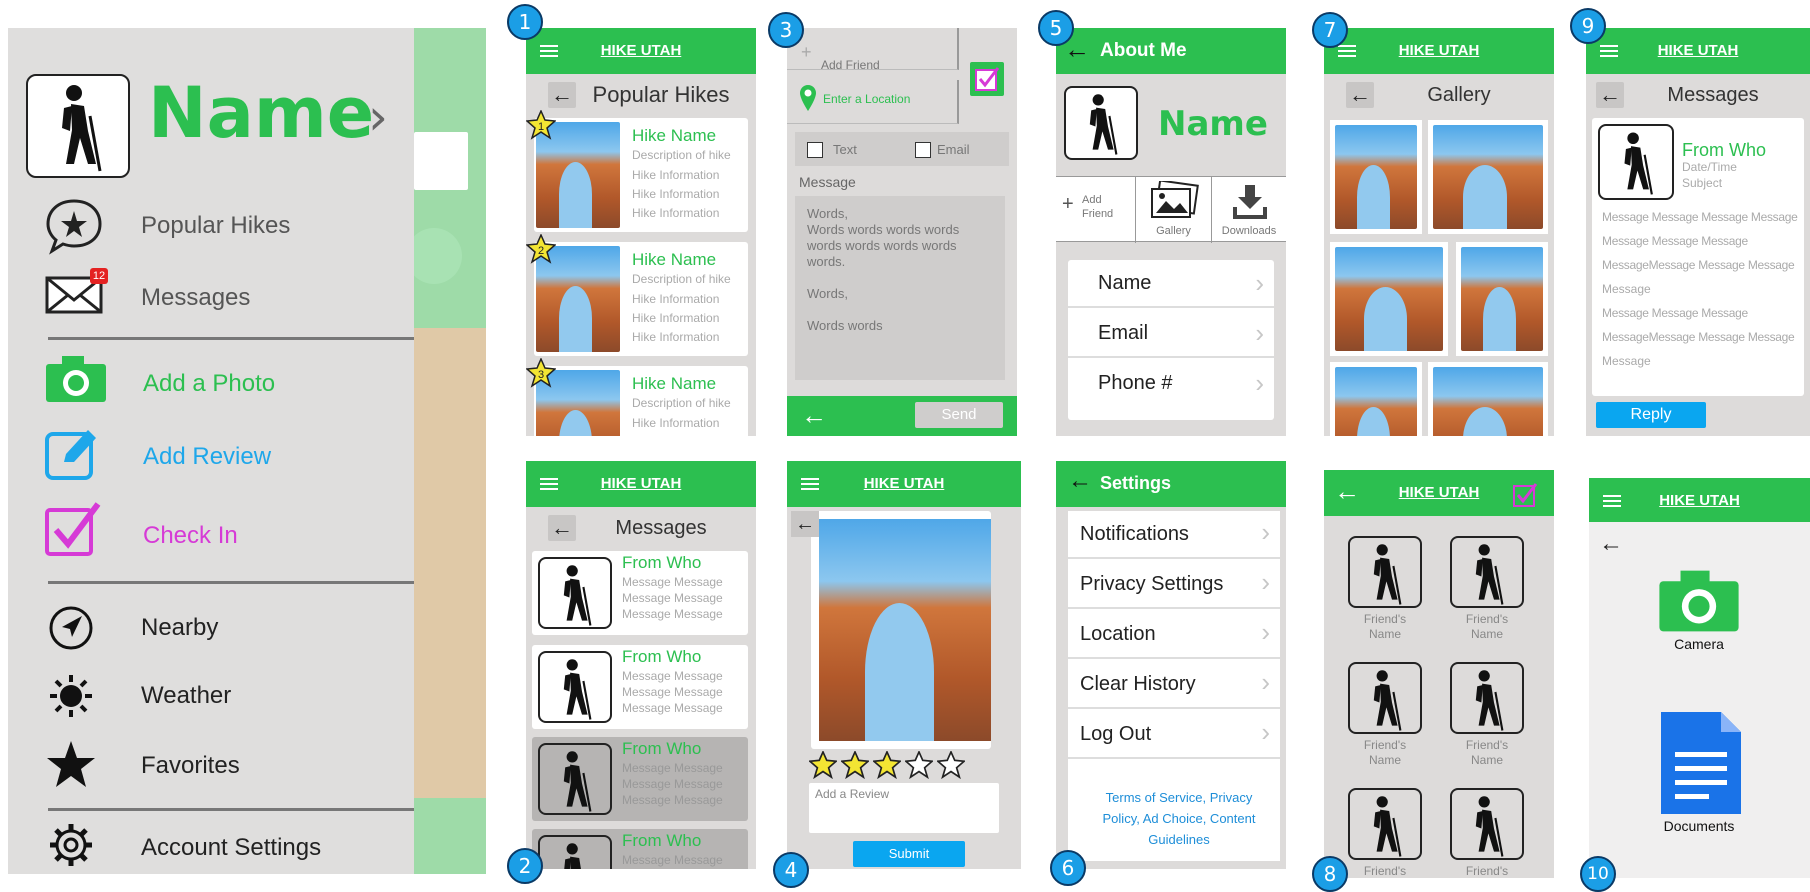  What do you see at coordinates (1439, 493) in the screenshot?
I see `top-bar: ← HIKE UTAH` at bounding box center [1439, 493].